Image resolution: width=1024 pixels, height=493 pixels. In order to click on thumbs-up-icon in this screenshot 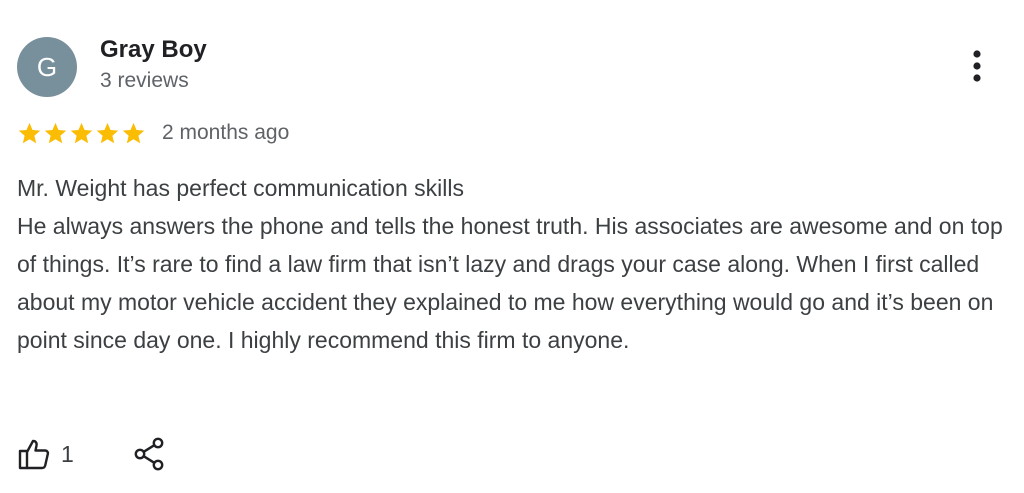, I will do `click(34, 454)`.